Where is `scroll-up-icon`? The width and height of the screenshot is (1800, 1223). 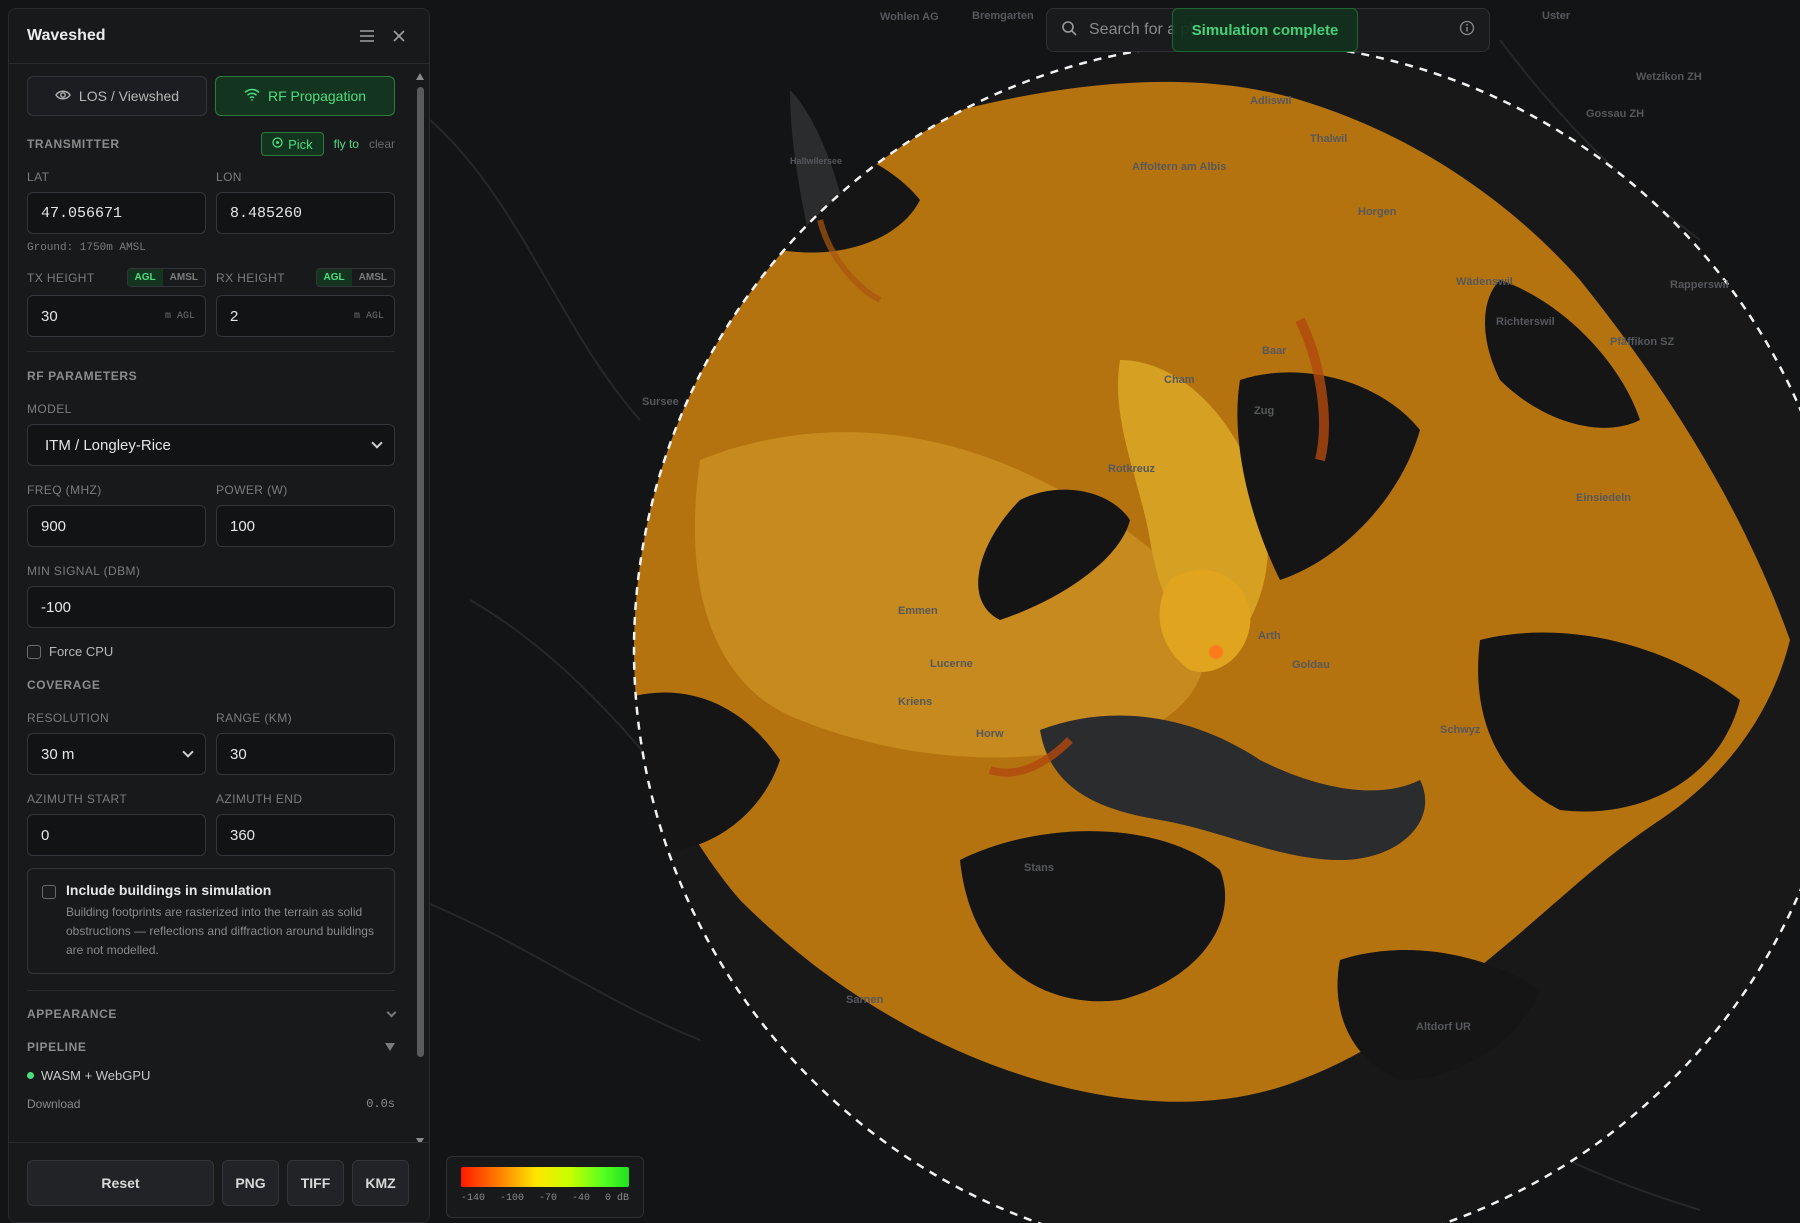 scroll-up-icon is located at coordinates (420, 76).